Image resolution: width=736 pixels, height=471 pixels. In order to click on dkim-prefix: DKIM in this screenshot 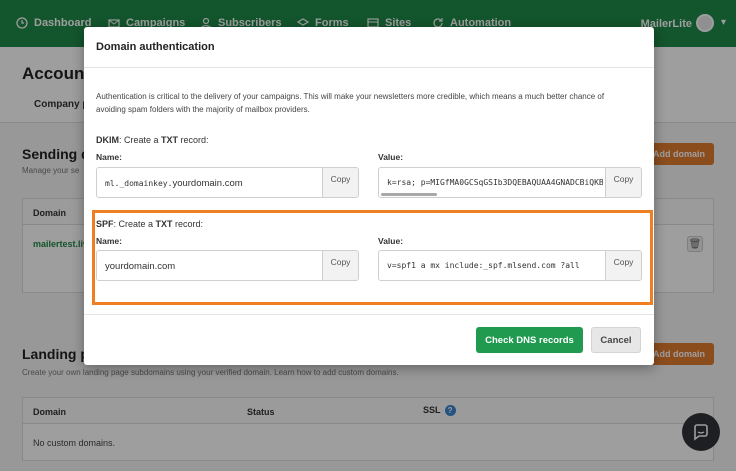, I will do `click(107, 140)`.